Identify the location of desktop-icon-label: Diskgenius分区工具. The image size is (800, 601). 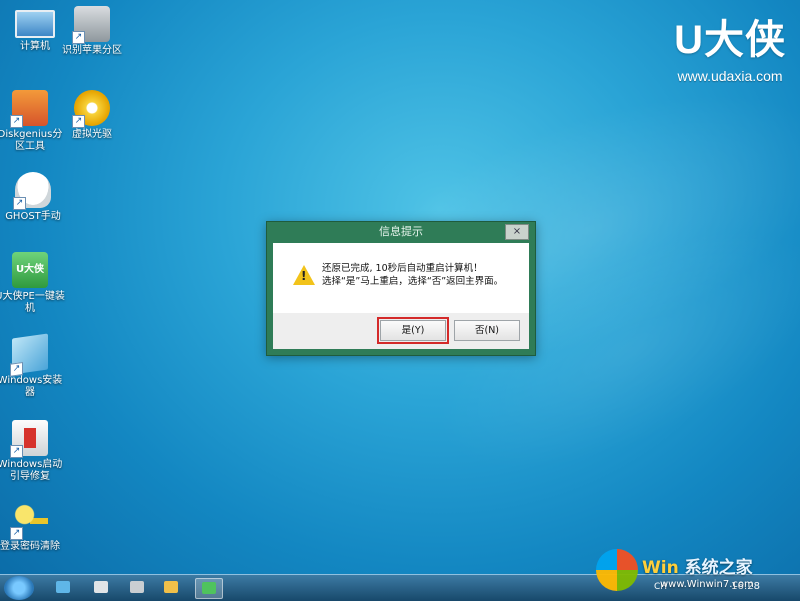
(31, 140).